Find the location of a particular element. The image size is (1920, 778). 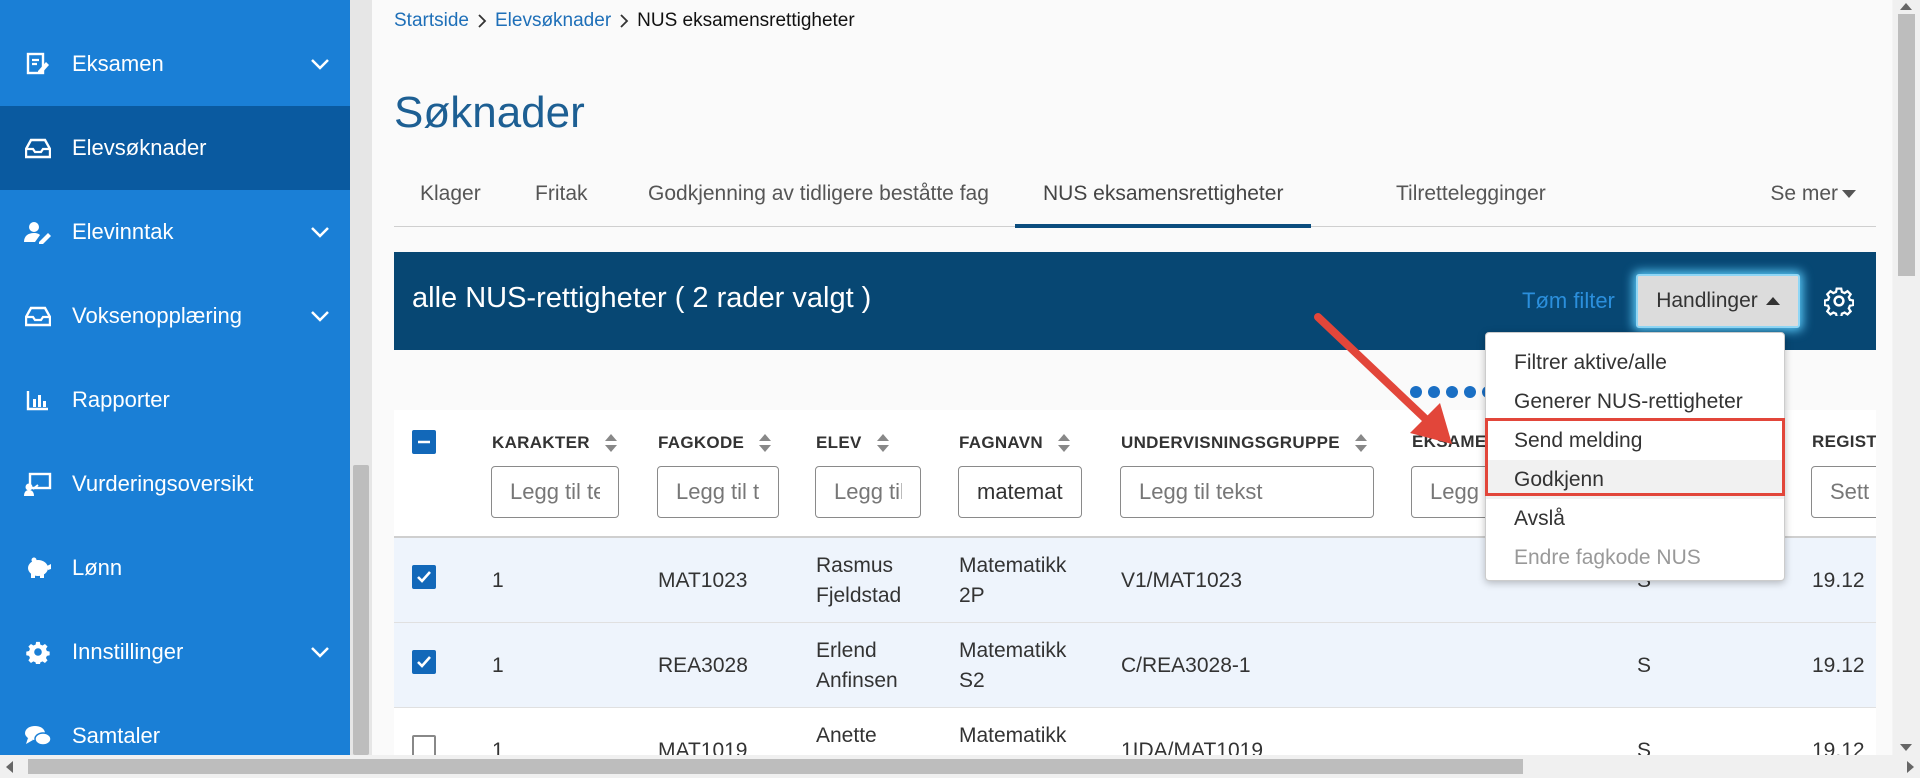

tab-nus-eksamensrettigheter: NUS eksamensrettigheter is located at coordinates (1163, 194).